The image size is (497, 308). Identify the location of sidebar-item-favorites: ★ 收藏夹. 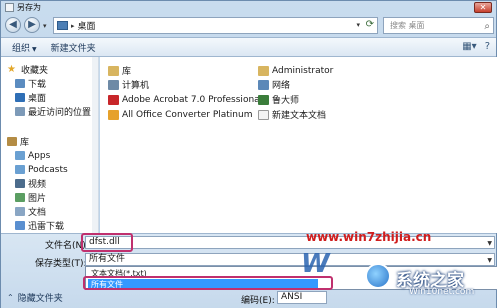
(56, 69).